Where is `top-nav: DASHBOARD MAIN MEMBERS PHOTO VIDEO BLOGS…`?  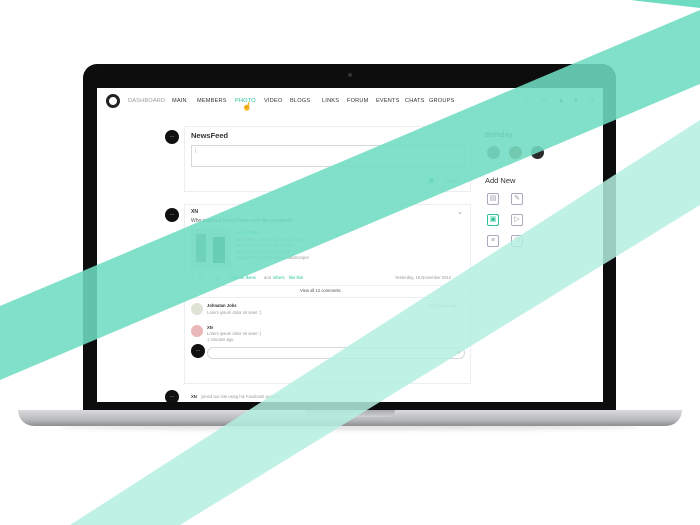
top-nav: DASHBOARD MAIN MEMBERS PHOTO VIDEO BLOGS… is located at coordinates (350, 101).